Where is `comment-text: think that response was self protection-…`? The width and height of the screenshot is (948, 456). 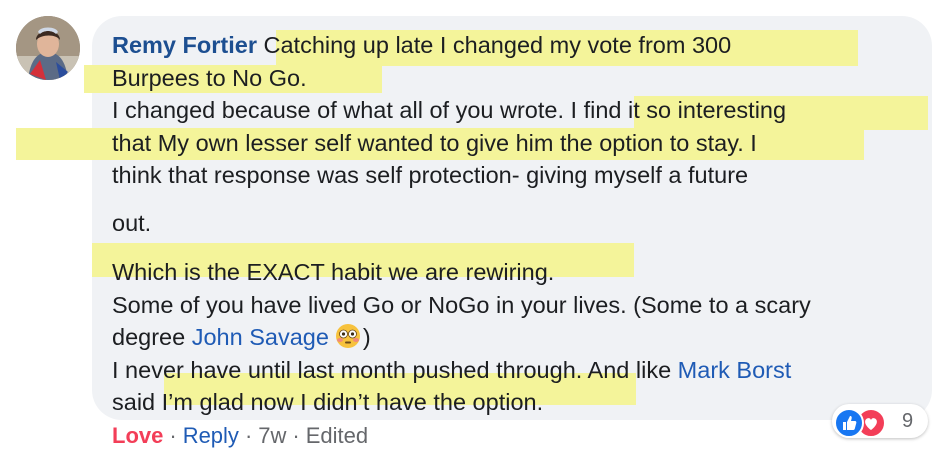 comment-text: think that response was self protection-… is located at coordinates (430, 175).